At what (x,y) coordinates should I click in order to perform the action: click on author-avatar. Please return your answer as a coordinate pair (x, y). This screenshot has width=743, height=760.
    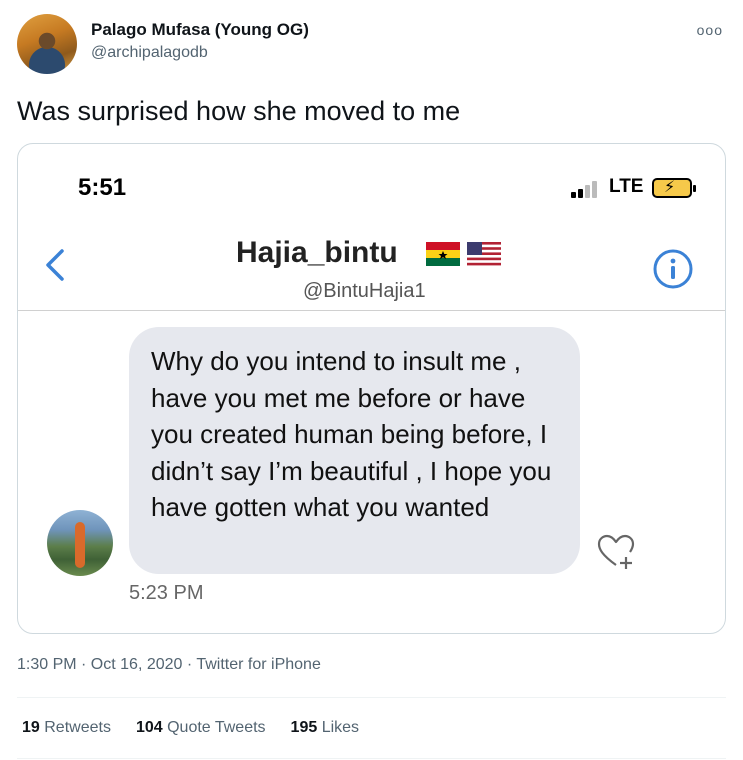
    Looking at the image, I should click on (47, 44).